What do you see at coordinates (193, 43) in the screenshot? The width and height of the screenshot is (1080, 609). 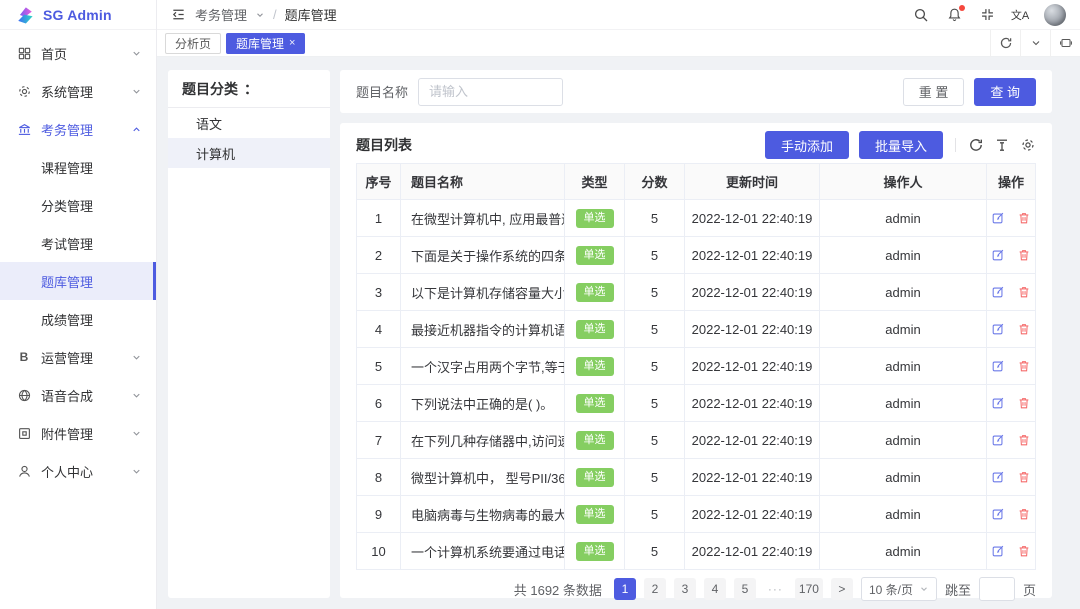 I see `tab-analysis: 分析页` at bounding box center [193, 43].